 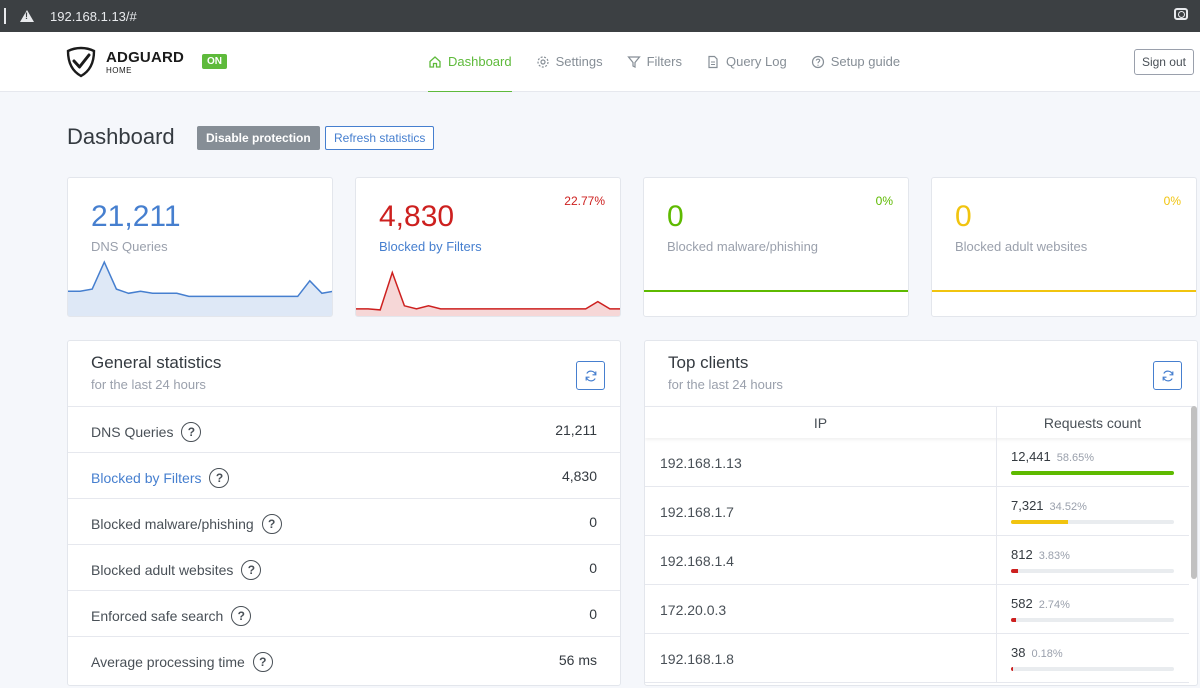 I want to click on nav-setup-guide: Setup guide, so click(x=855, y=62).